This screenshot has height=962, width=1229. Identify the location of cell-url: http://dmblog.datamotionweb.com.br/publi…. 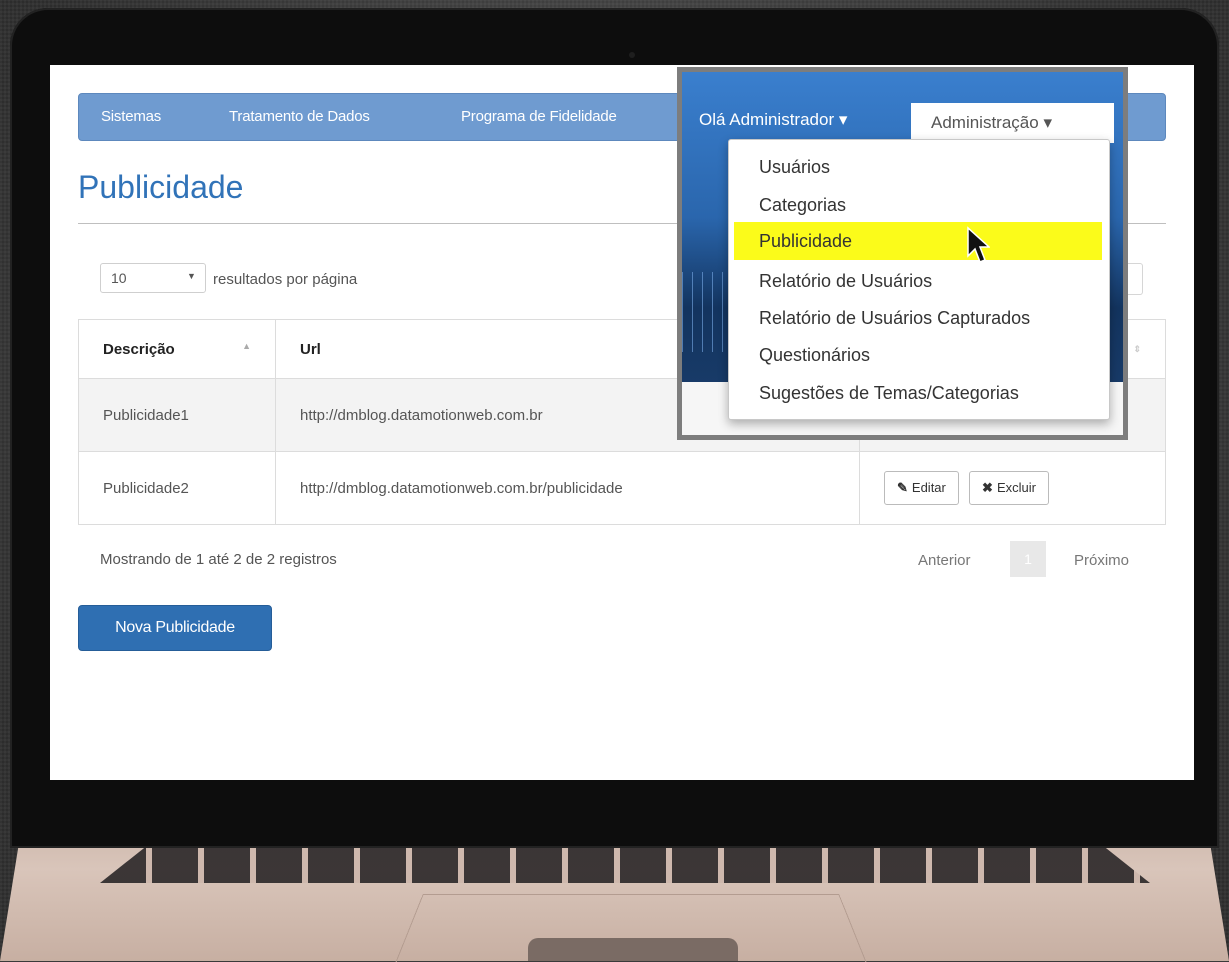
(567, 488).